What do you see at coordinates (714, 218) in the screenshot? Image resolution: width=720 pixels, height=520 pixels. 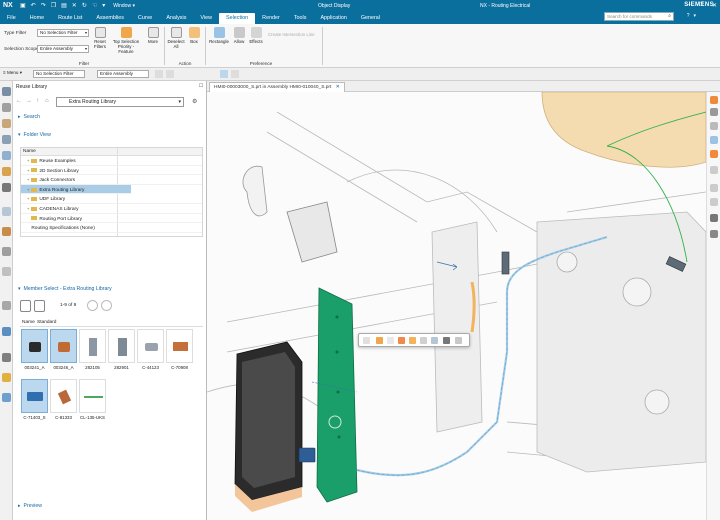 I see `close-icon` at bounding box center [714, 218].